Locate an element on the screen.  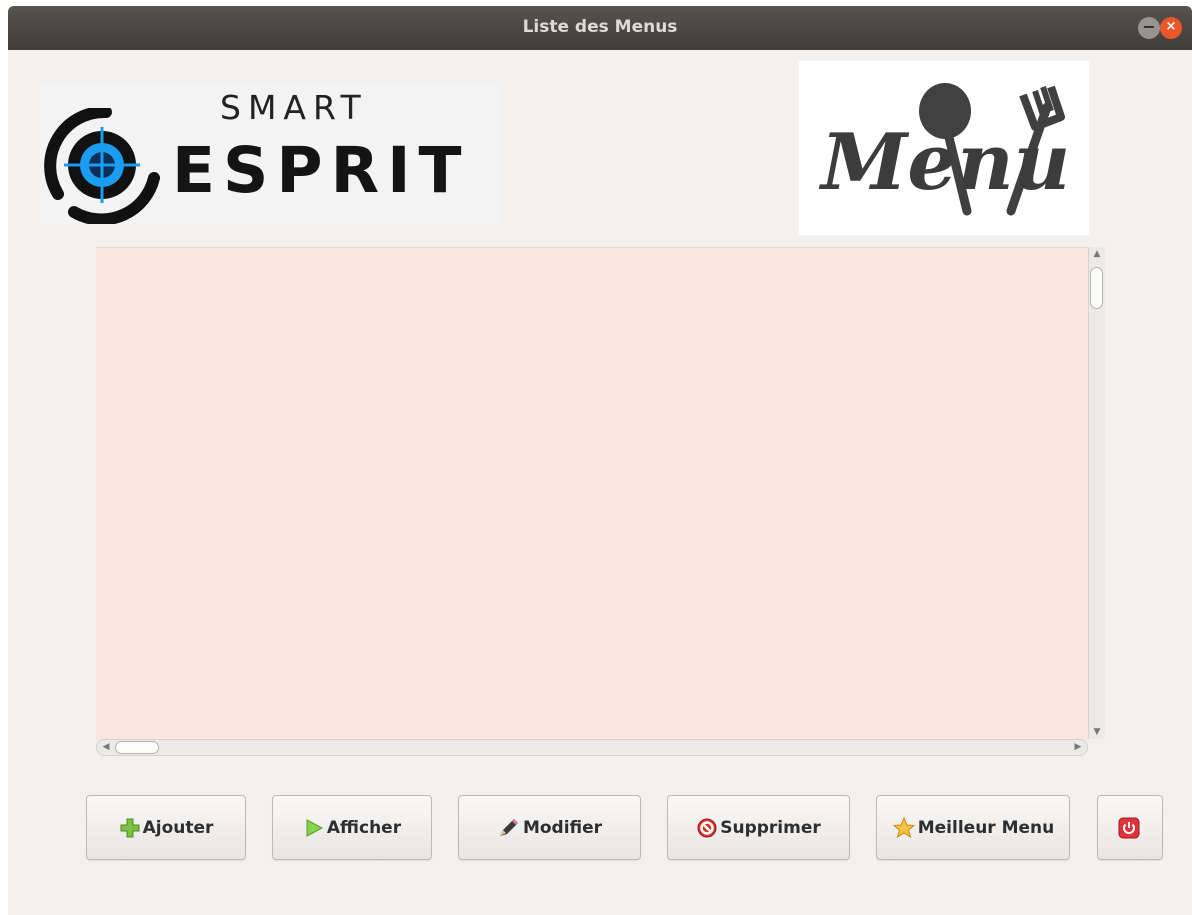
svg-text: Menu is located at coordinates (944, 162).